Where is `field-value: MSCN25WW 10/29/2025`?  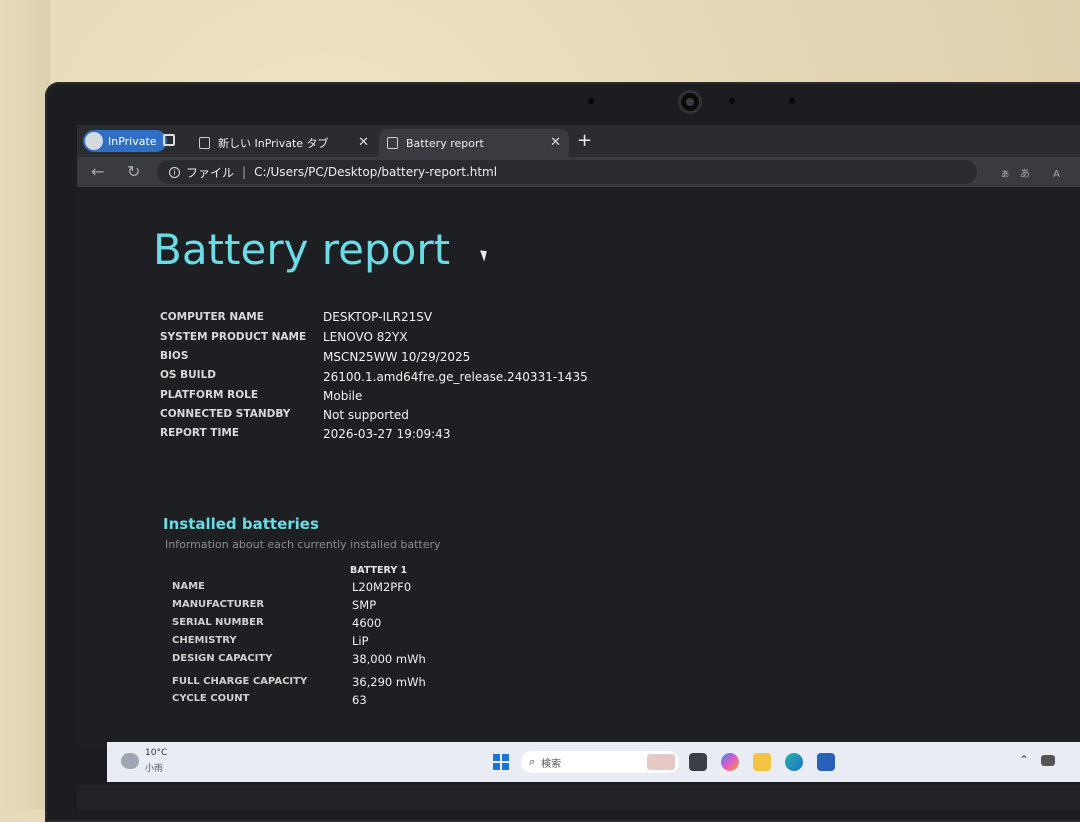
field-value: MSCN25WW 10/29/2025 is located at coordinates (397, 357).